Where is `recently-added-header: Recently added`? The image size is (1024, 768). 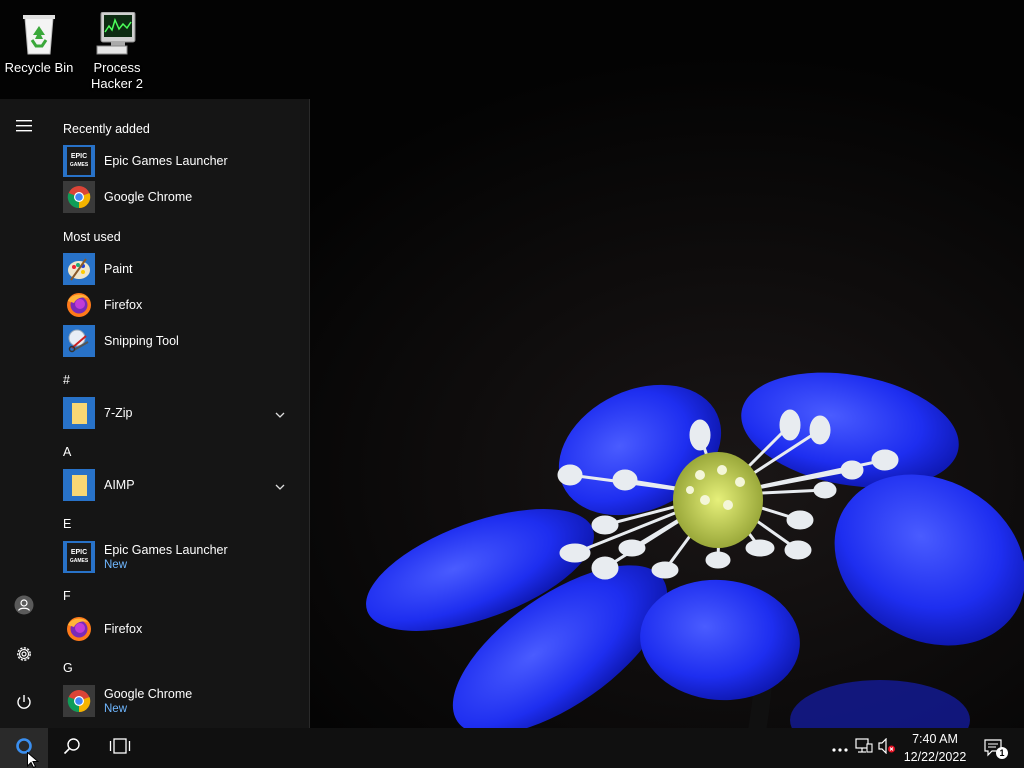
recently-added-header: Recently added is located at coordinates (106, 129).